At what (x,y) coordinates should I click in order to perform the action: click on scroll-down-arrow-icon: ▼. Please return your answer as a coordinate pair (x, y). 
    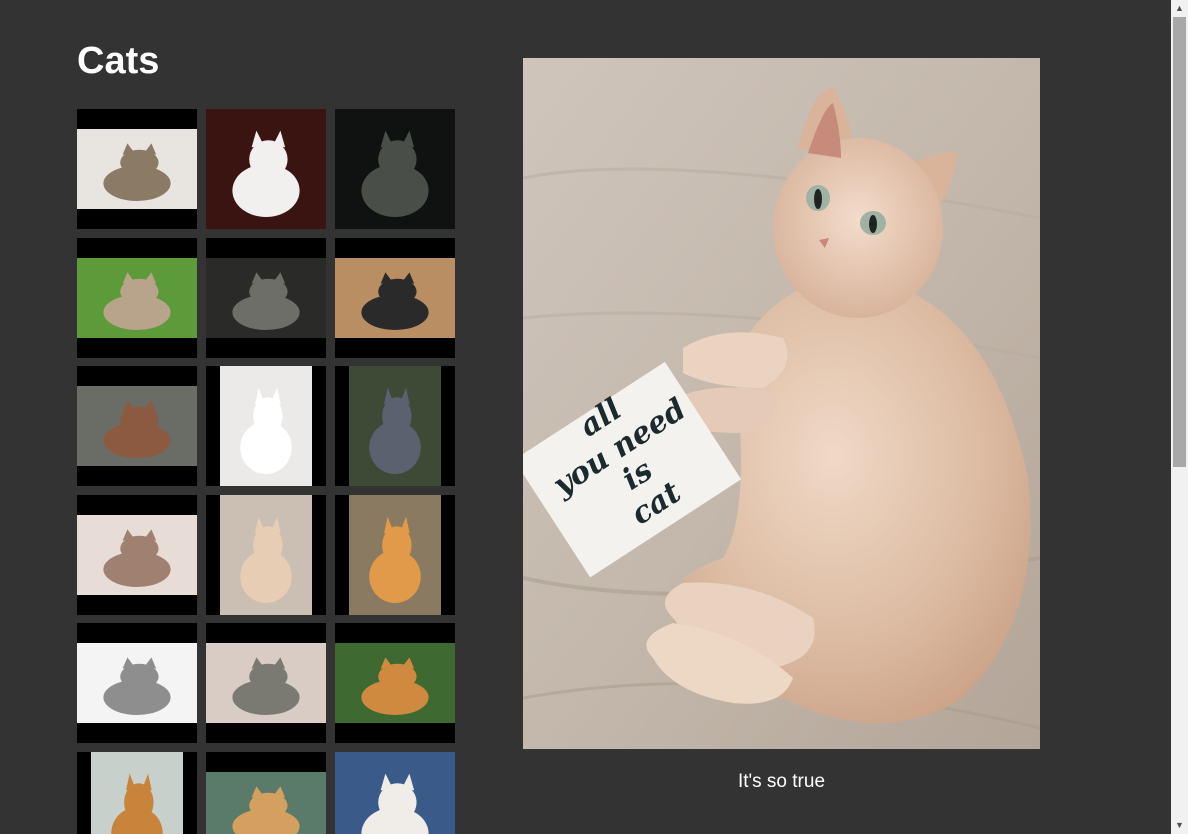
    Looking at the image, I should click on (1179, 825).